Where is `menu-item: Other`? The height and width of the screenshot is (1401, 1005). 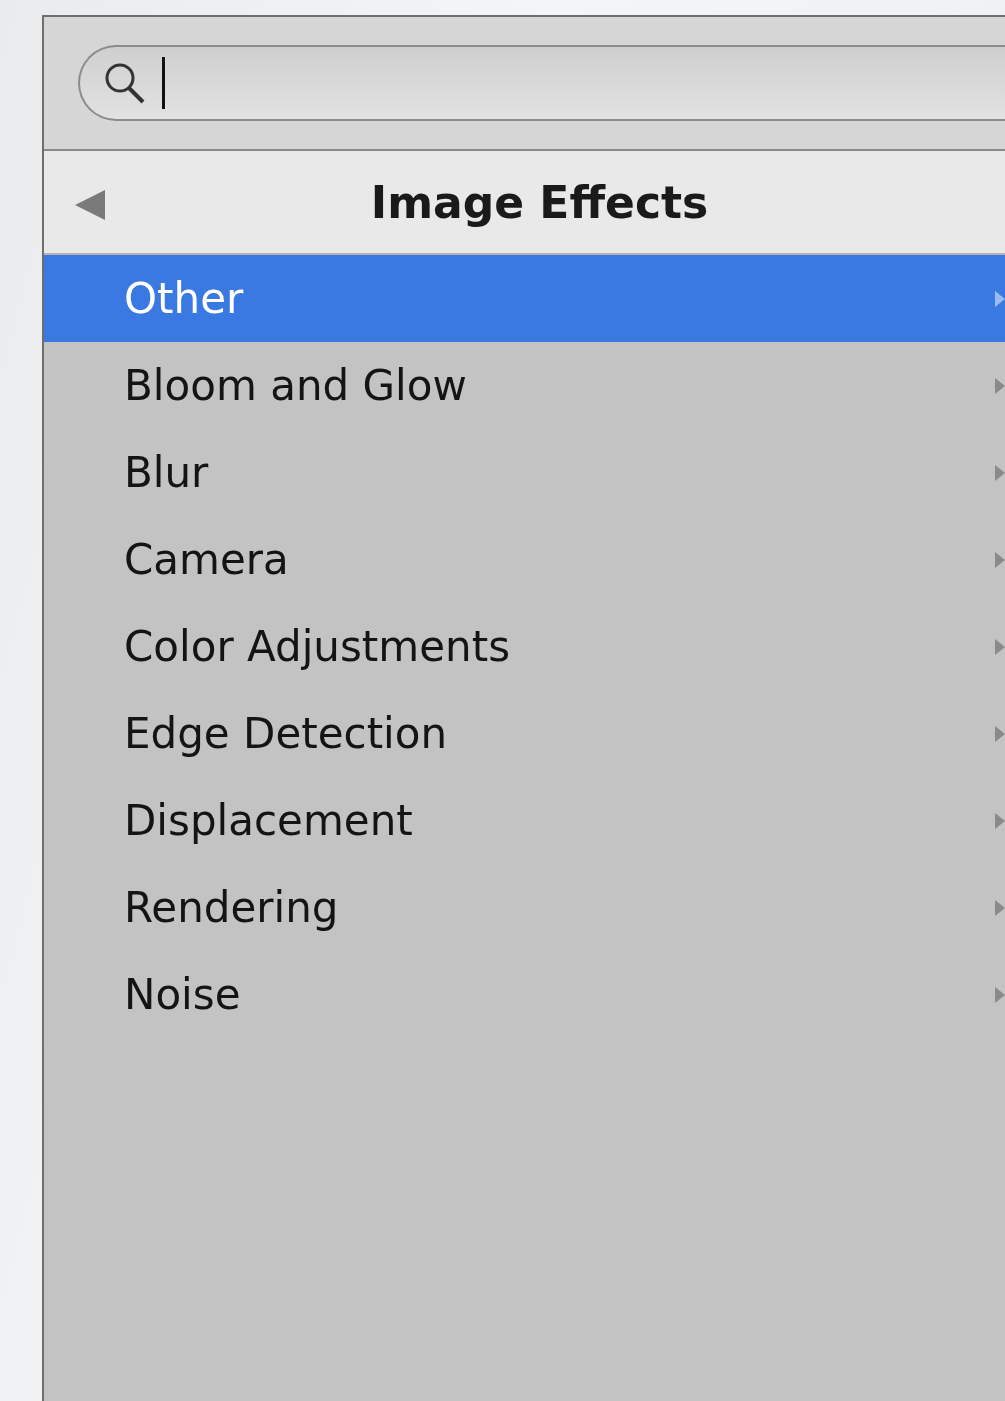
menu-item: Other is located at coordinates (524, 298).